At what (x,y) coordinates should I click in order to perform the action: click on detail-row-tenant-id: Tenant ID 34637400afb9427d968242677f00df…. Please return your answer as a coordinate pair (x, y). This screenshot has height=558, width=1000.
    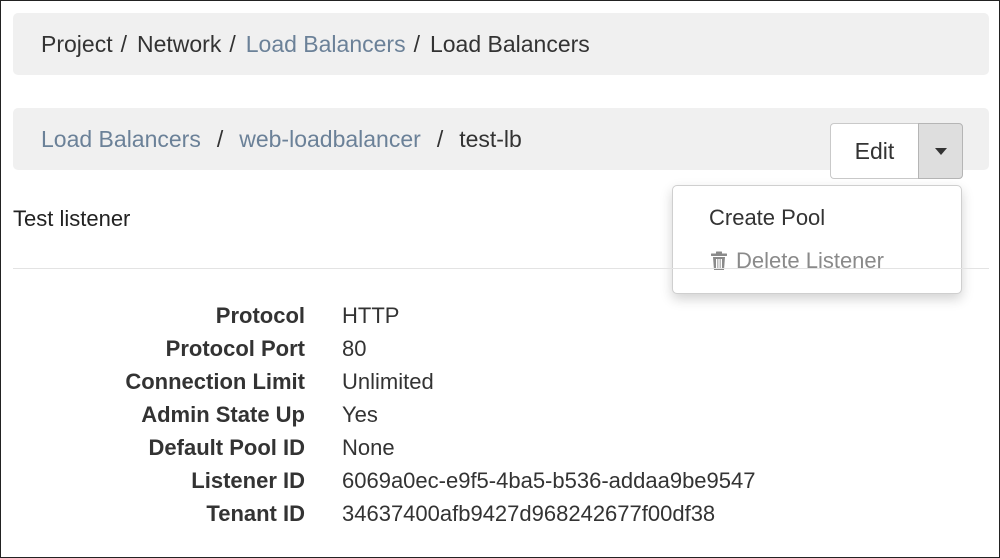
    Looking at the image, I should click on (500, 517).